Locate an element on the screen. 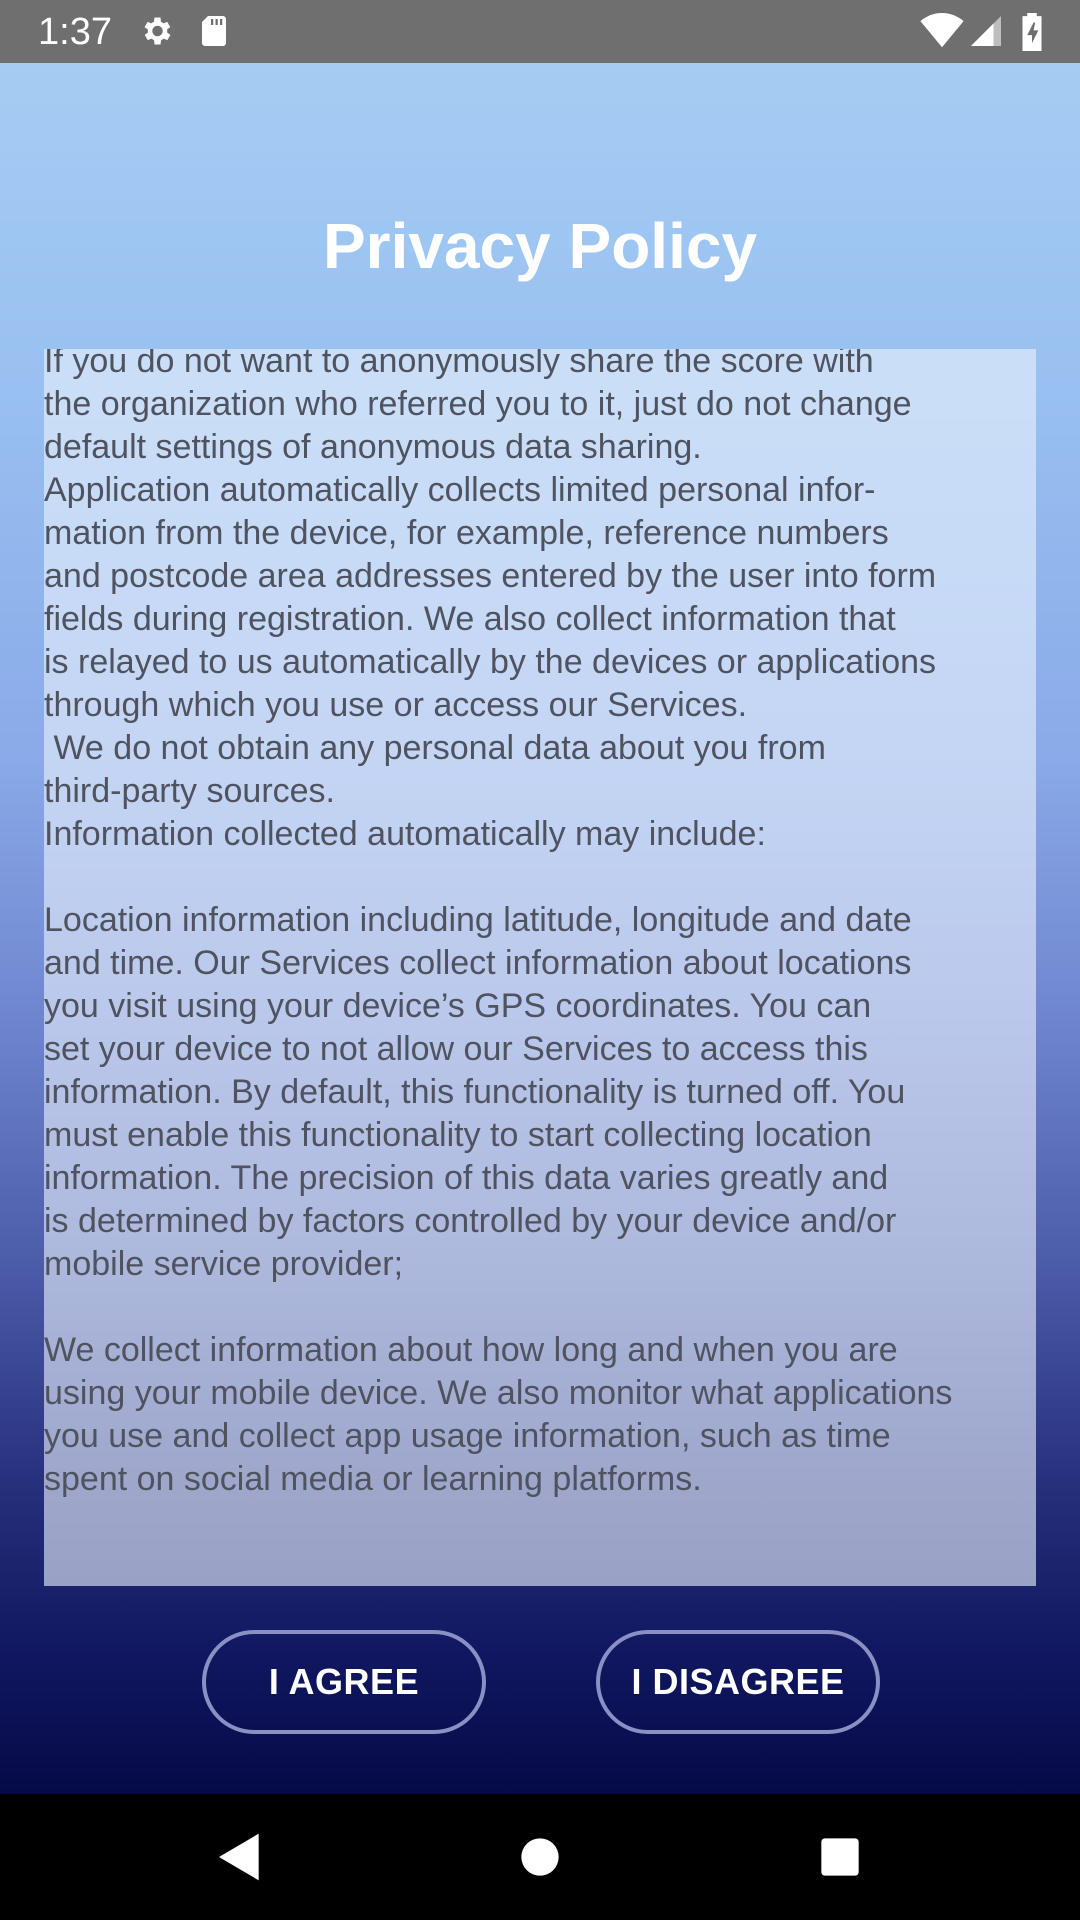 The width and height of the screenshot is (1080, 1920). home-icon is located at coordinates (540, 1857).